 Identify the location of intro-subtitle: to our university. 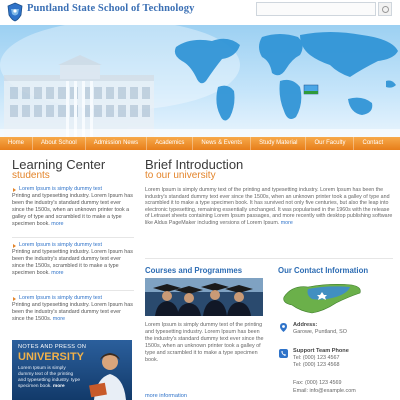
(180, 175).